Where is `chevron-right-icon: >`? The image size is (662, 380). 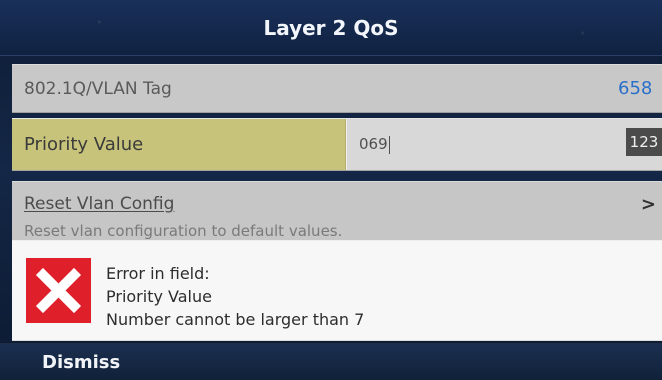 chevron-right-icon: > is located at coordinates (648, 204).